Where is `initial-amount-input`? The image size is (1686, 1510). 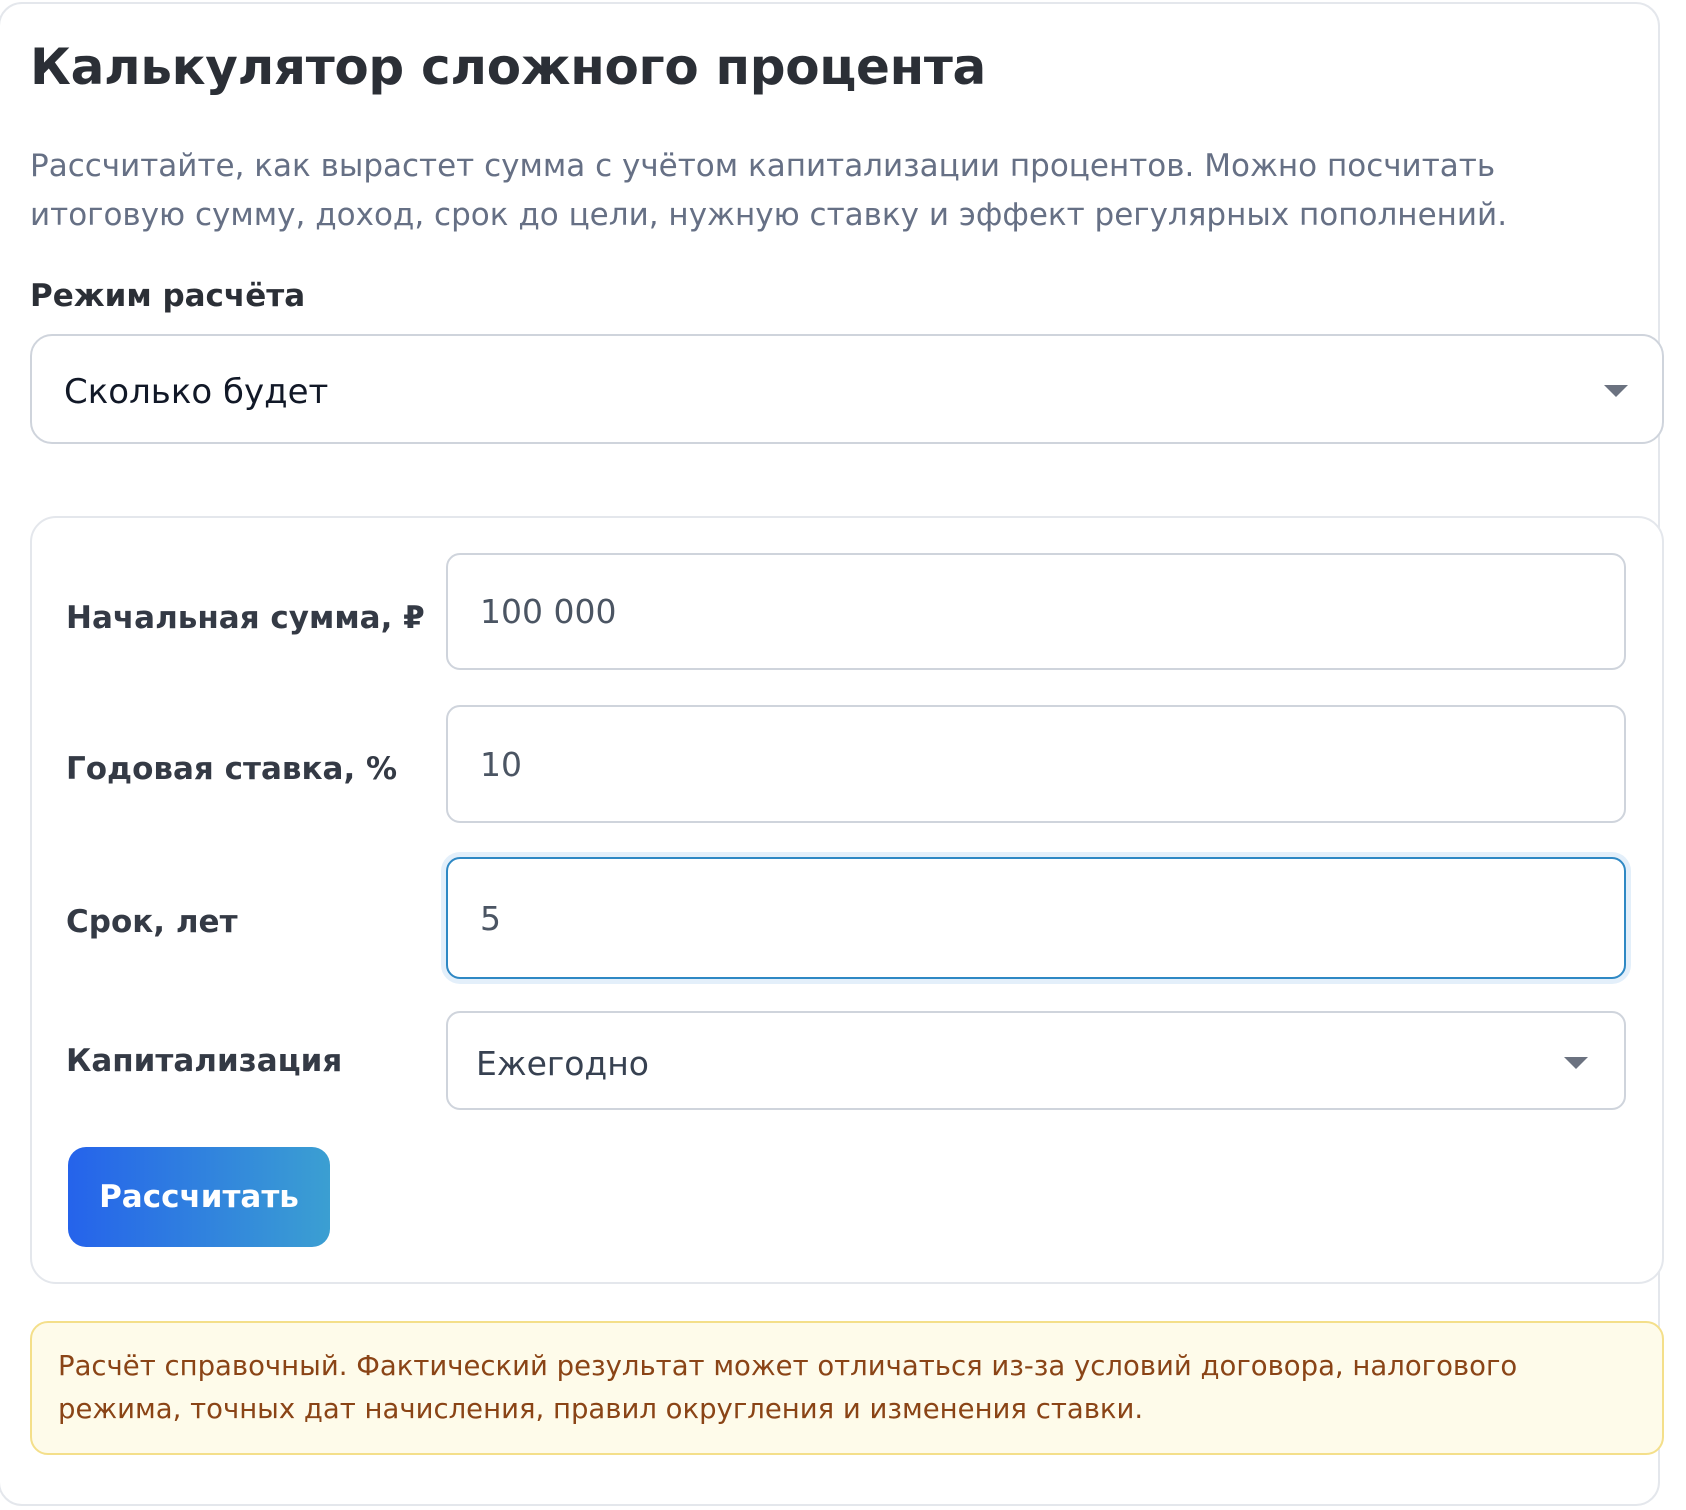 initial-amount-input is located at coordinates (1036, 611).